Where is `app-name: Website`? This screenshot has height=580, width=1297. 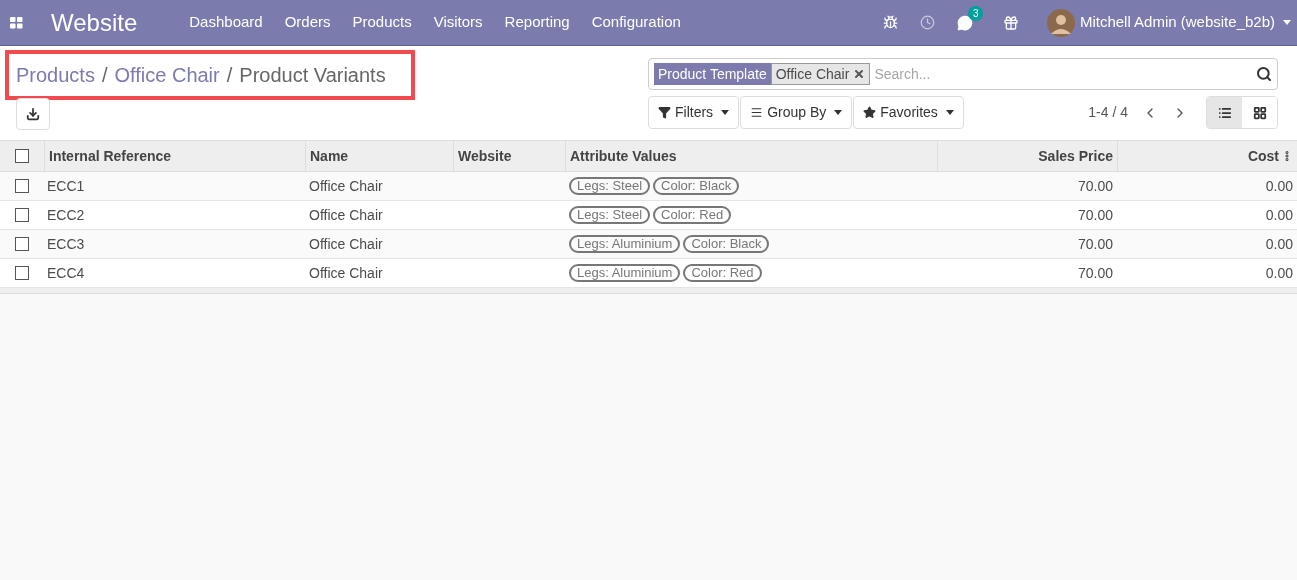
app-name: Website is located at coordinates (94, 22).